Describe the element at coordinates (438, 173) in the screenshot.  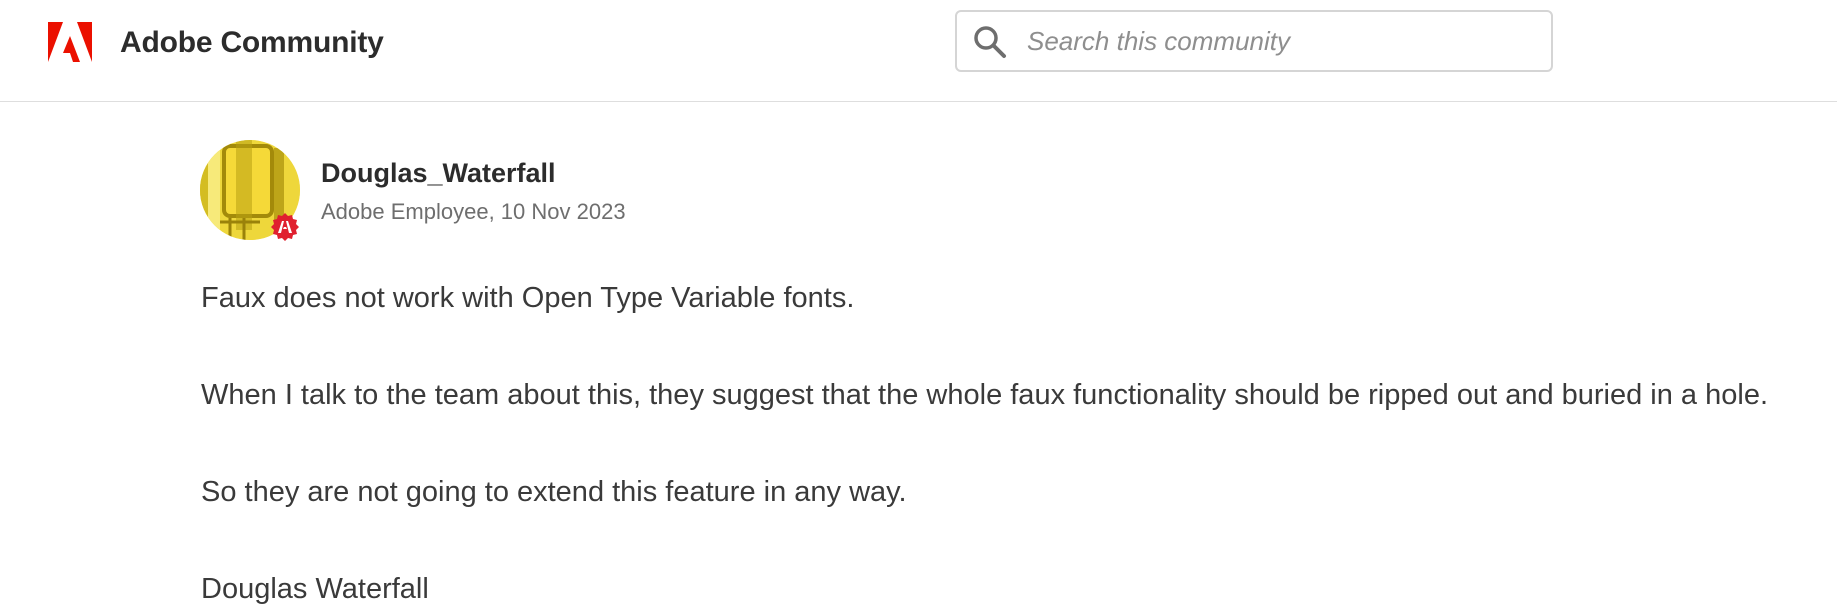
I see `author-name: Douglas_Waterfall` at that location.